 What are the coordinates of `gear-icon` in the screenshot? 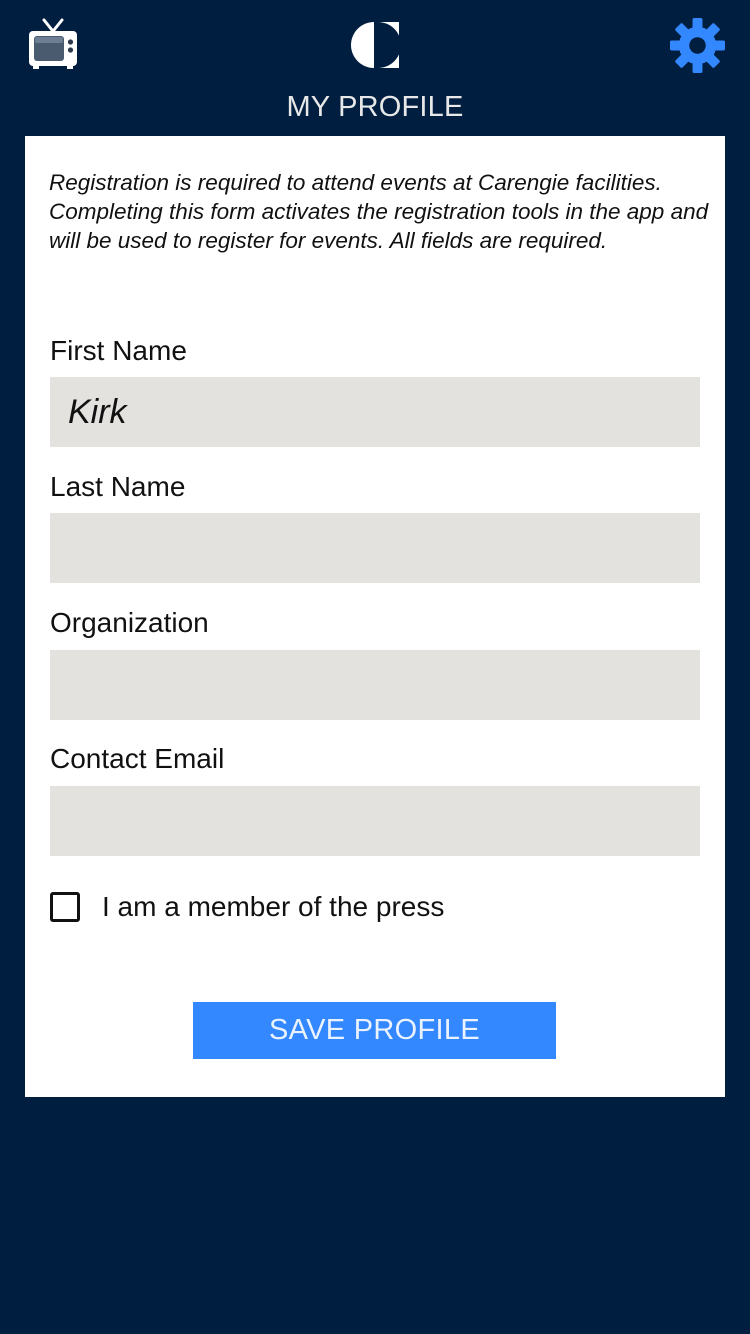 It's located at (697, 45).